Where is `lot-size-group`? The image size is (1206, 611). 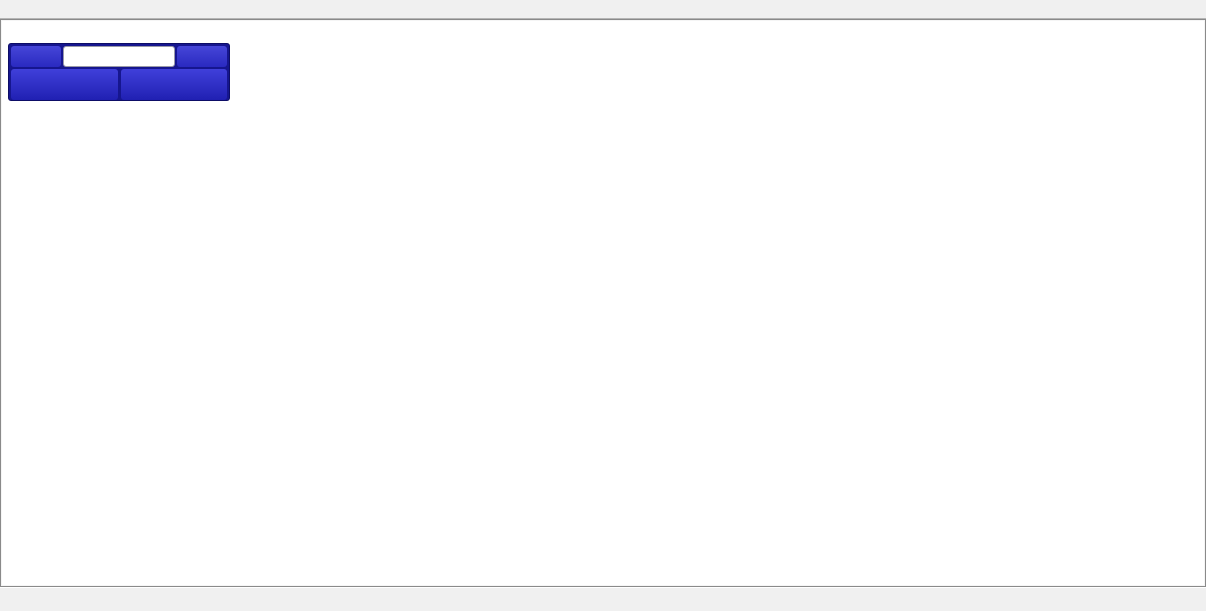
lot-size-group is located at coordinates (119, 56).